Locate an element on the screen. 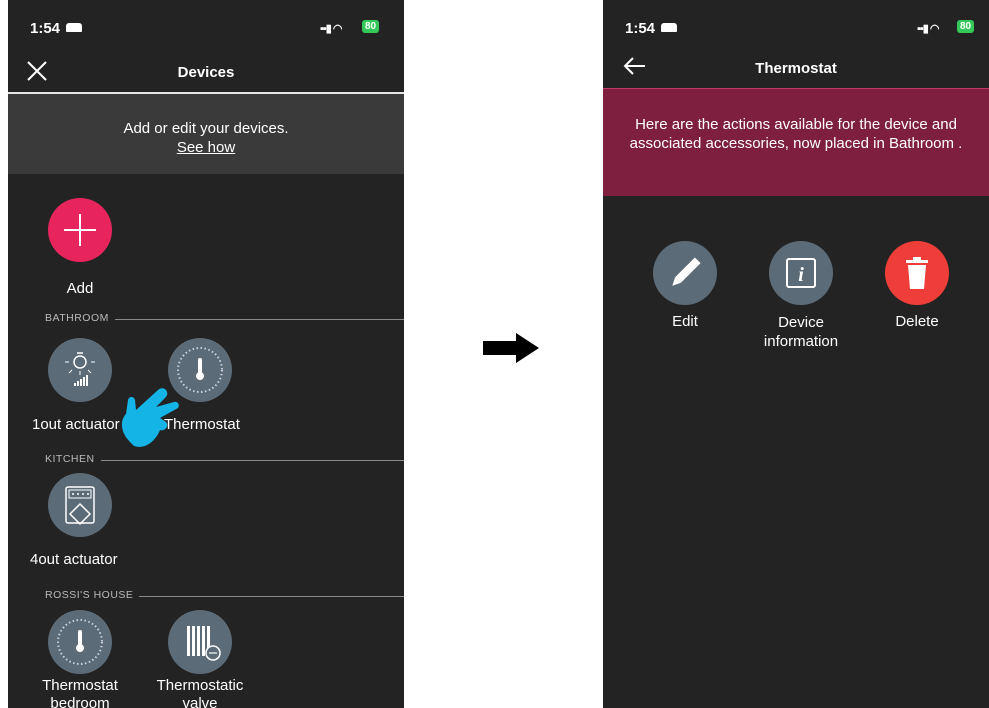  add-device-button is located at coordinates (80, 230).